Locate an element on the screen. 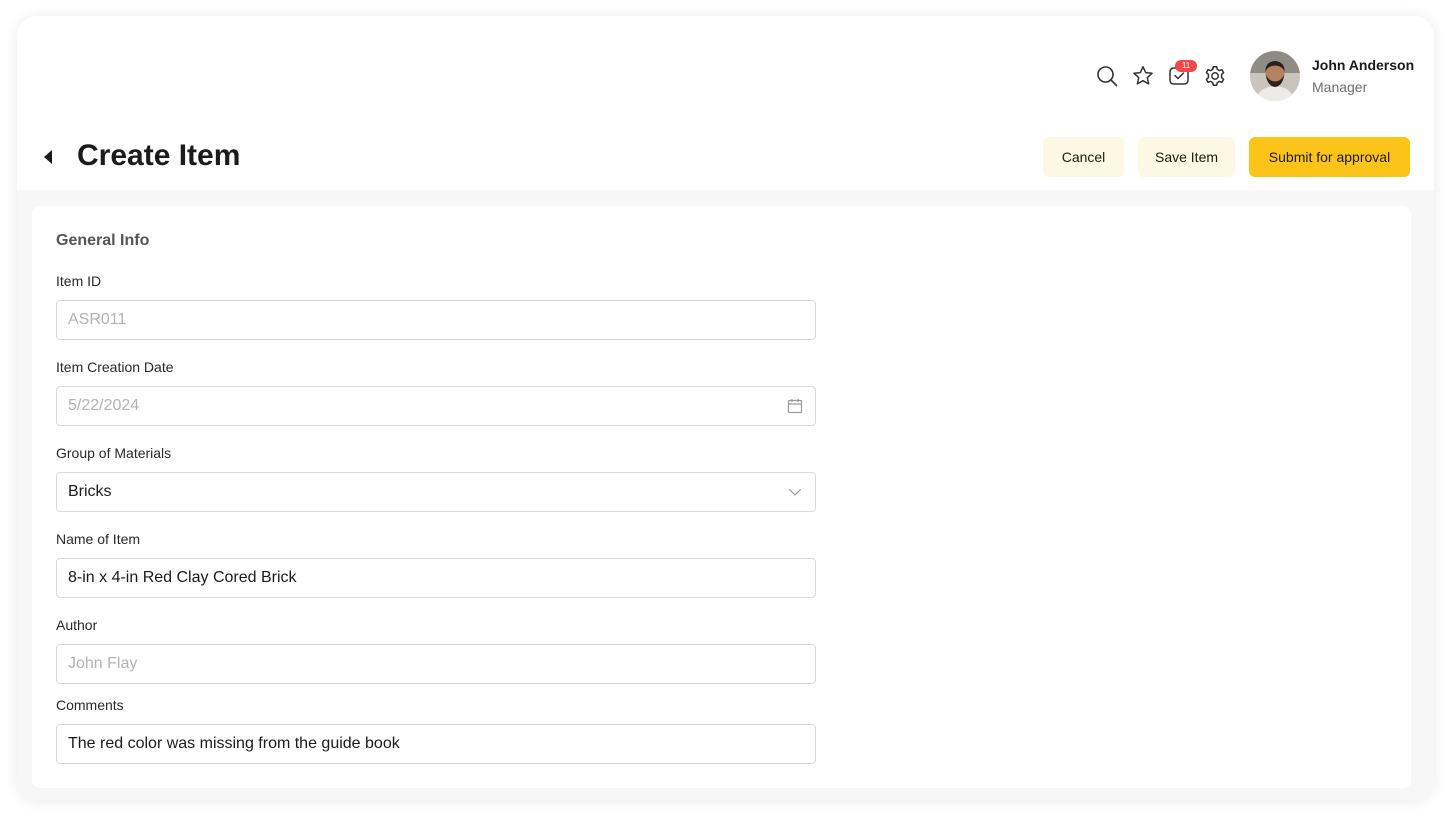  user-name: John Anderson is located at coordinates (1363, 65).